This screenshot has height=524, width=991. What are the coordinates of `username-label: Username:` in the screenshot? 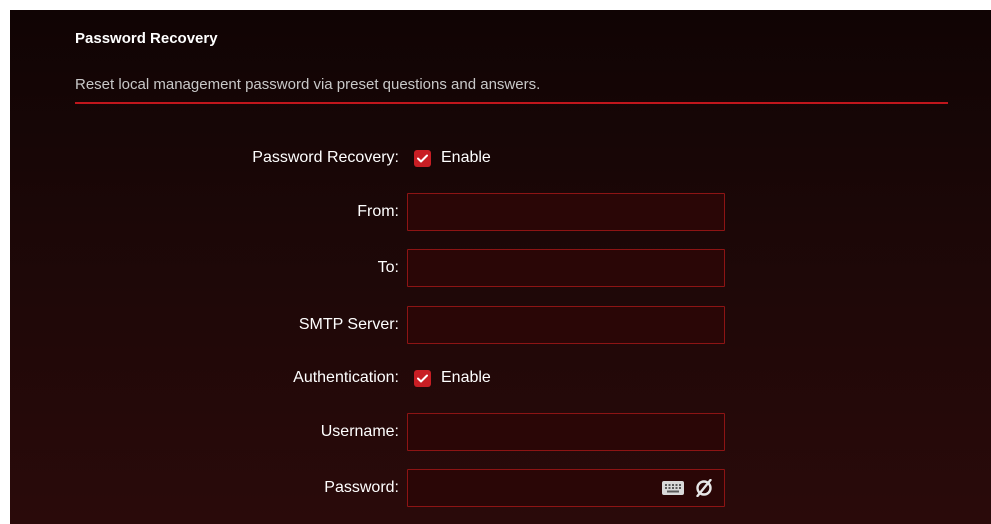 It's located at (359, 431).